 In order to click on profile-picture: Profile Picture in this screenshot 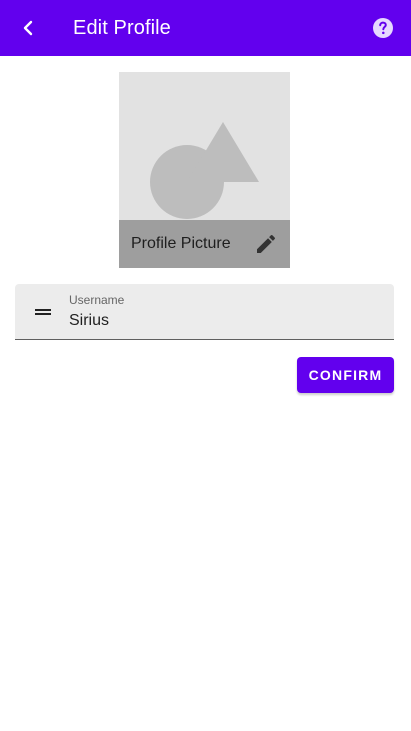, I will do `click(204, 170)`.